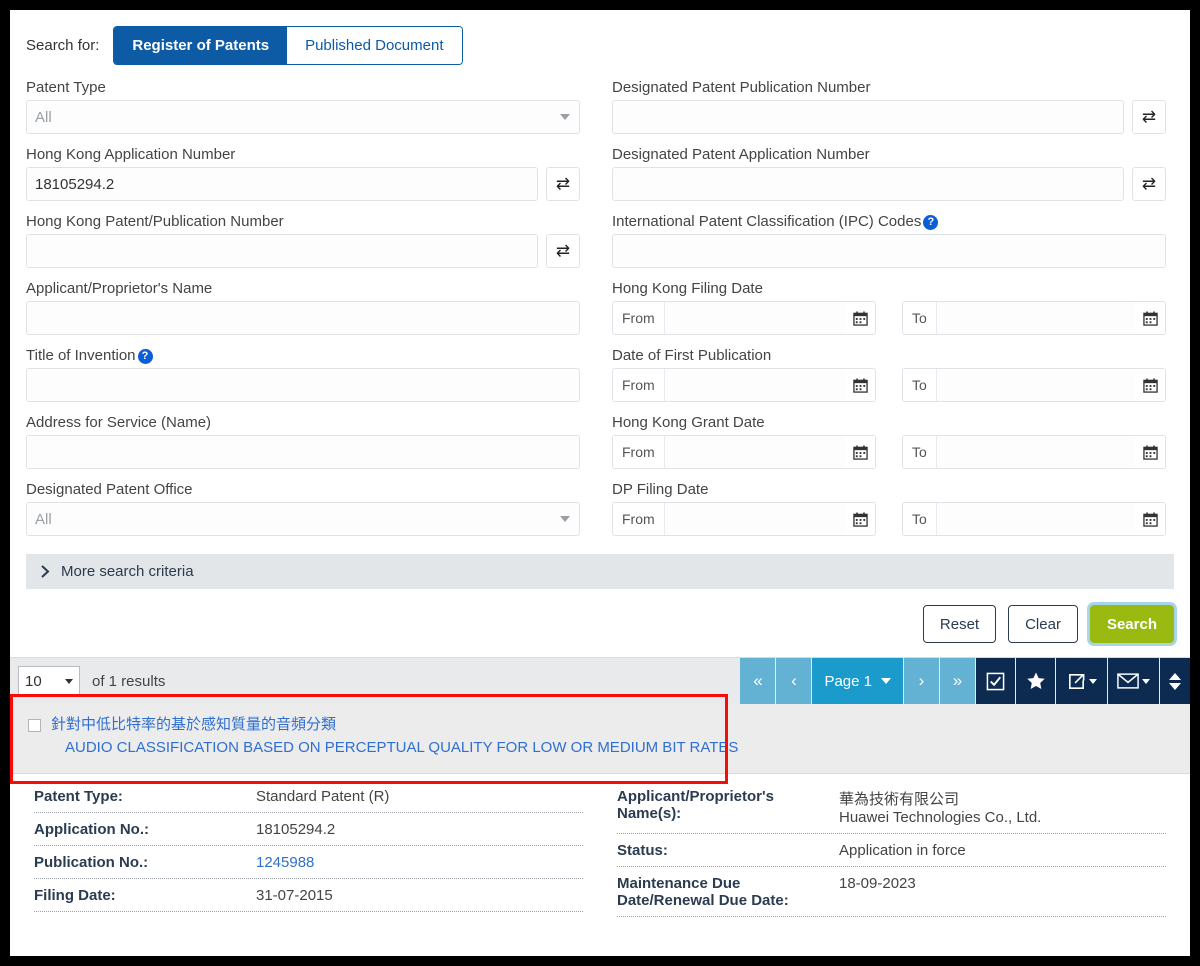 The height and width of the screenshot is (966, 1200). What do you see at coordinates (131, 154) in the screenshot?
I see `hk-application-number-label: Hong Kong Application Number` at bounding box center [131, 154].